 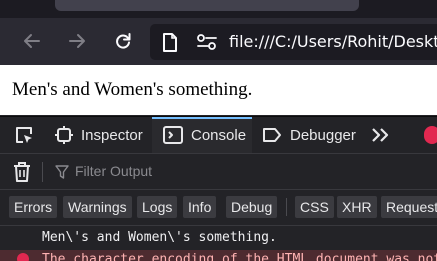 What do you see at coordinates (357, 207) in the screenshot?
I see `chip-xhr: XHR` at bounding box center [357, 207].